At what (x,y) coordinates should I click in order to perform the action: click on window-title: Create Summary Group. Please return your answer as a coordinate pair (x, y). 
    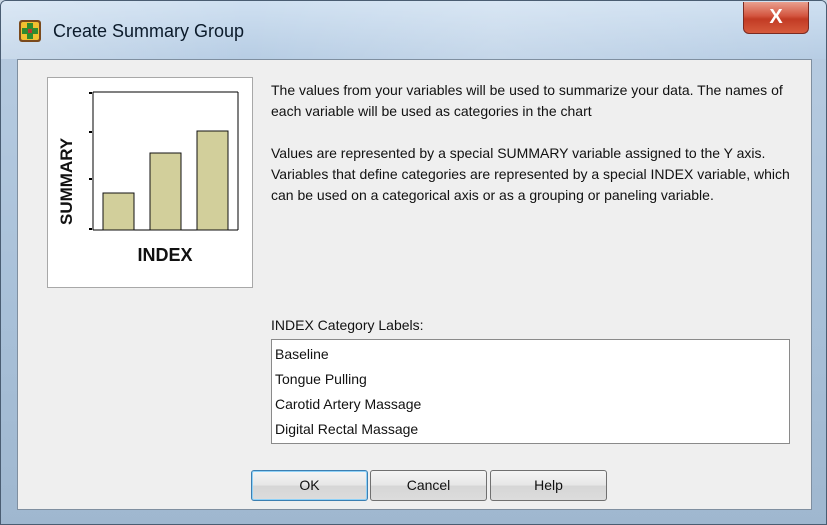
    Looking at the image, I should click on (149, 31).